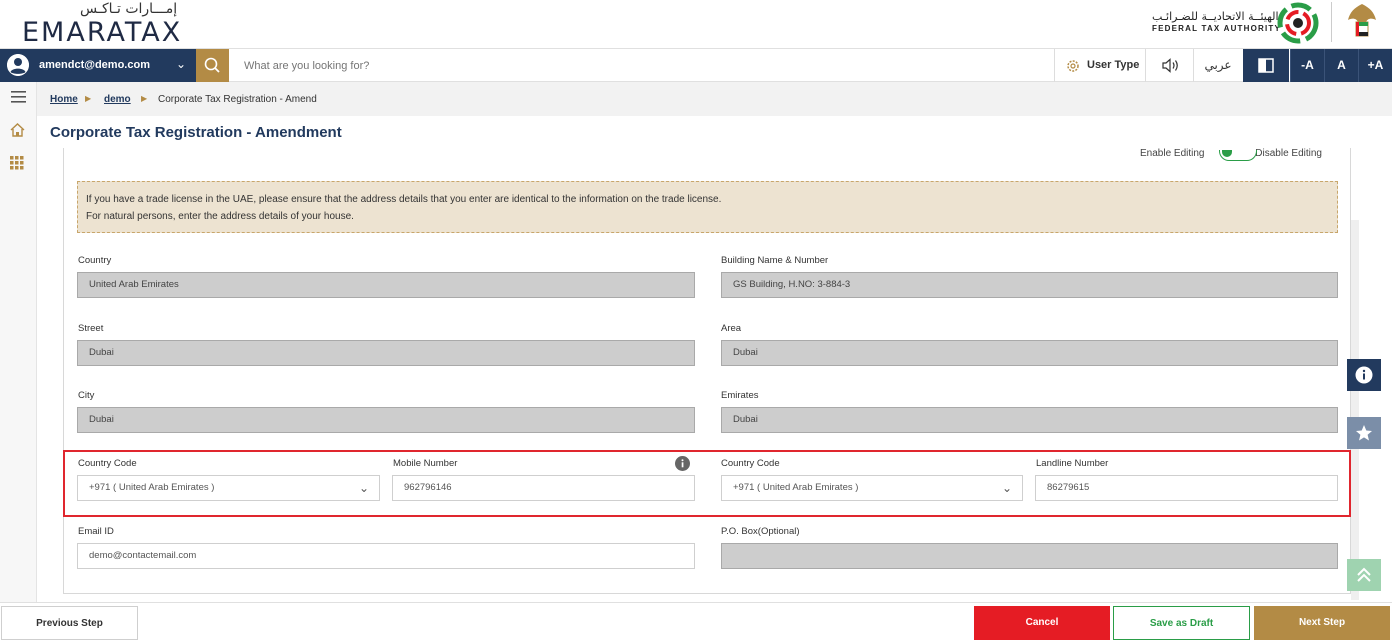 Image resolution: width=1392 pixels, height=643 pixels. Describe the element at coordinates (731, 328) in the screenshot. I see `area-label: Area` at that location.